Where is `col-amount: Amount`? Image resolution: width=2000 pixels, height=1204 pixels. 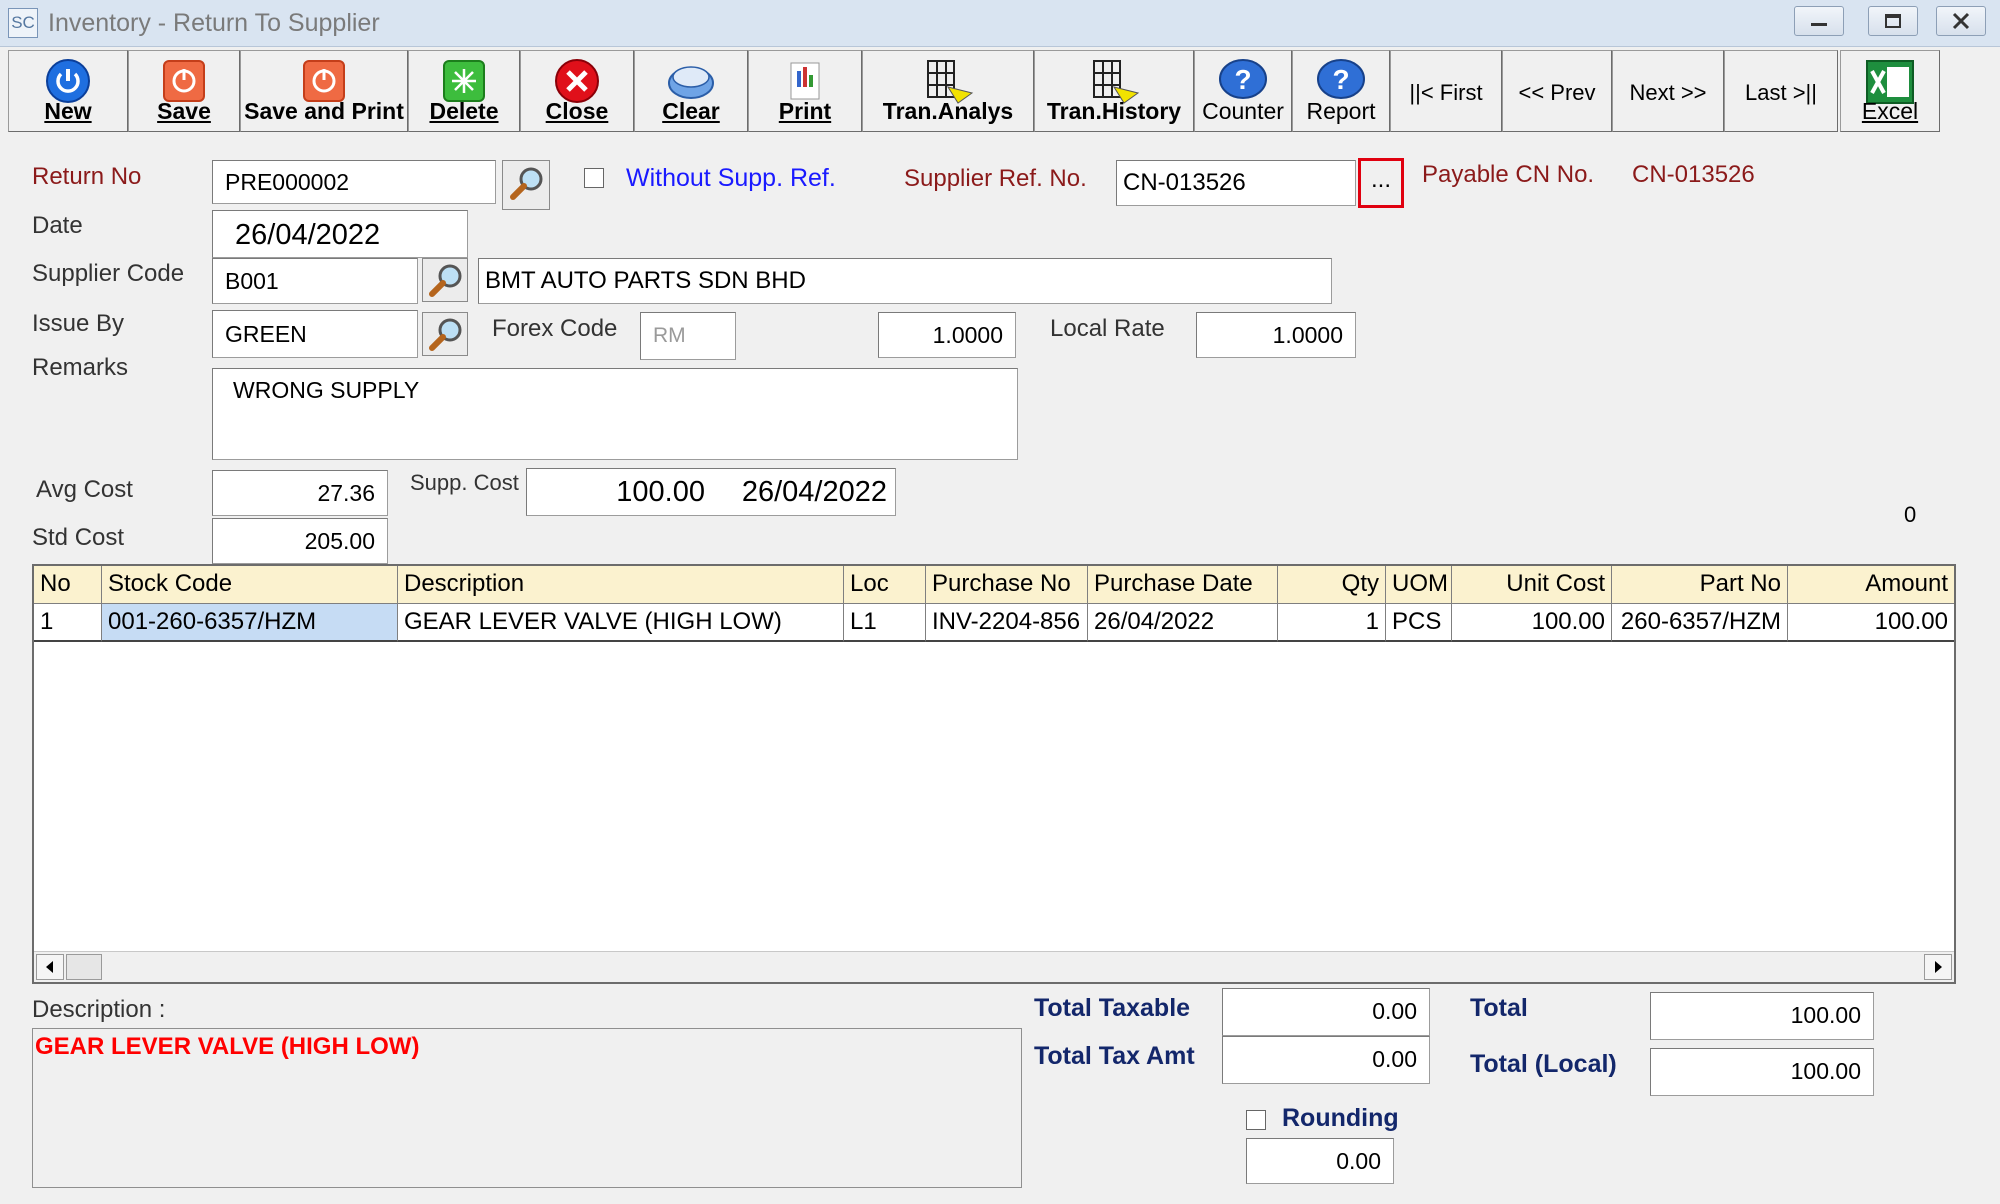
col-amount: Amount is located at coordinates (1871, 585).